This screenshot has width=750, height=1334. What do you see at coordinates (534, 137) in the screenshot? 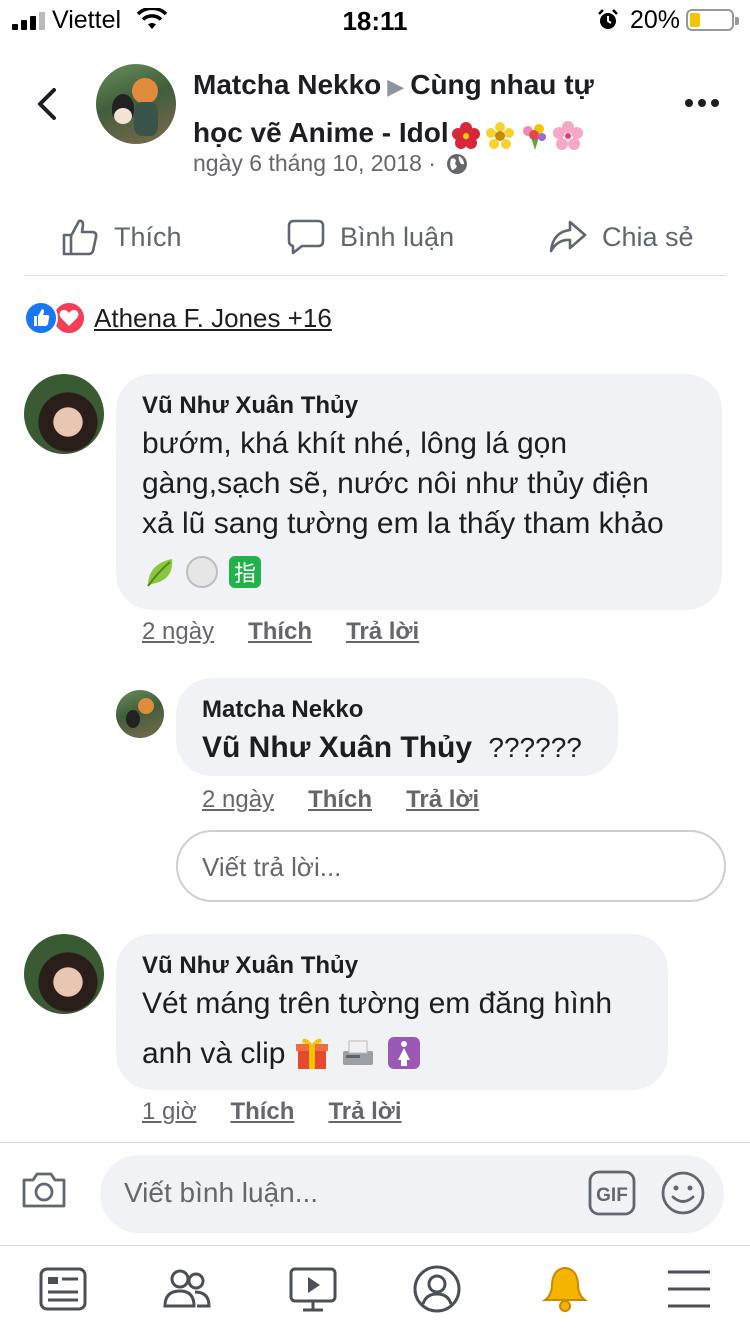
I see `bouquet-emoji-icon` at bounding box center [534, 137].